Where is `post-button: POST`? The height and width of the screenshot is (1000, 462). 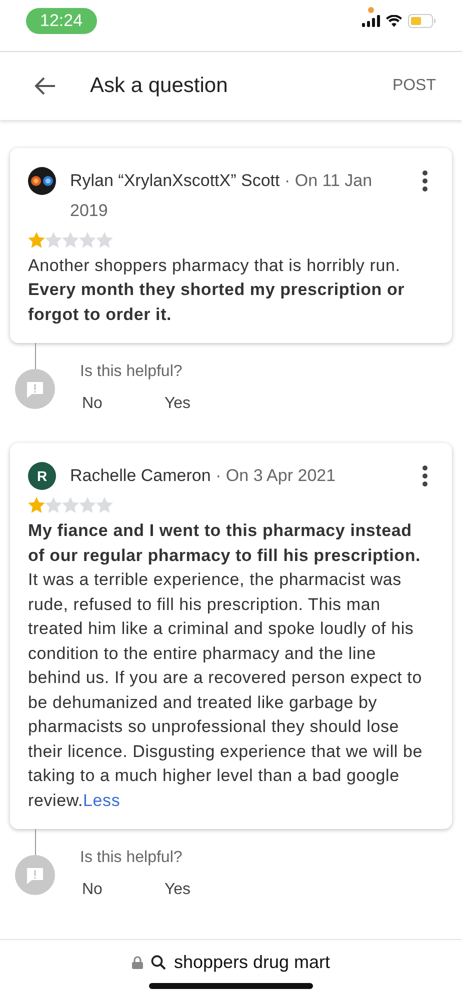 post-button: POST is located at coordinates (414, 85).